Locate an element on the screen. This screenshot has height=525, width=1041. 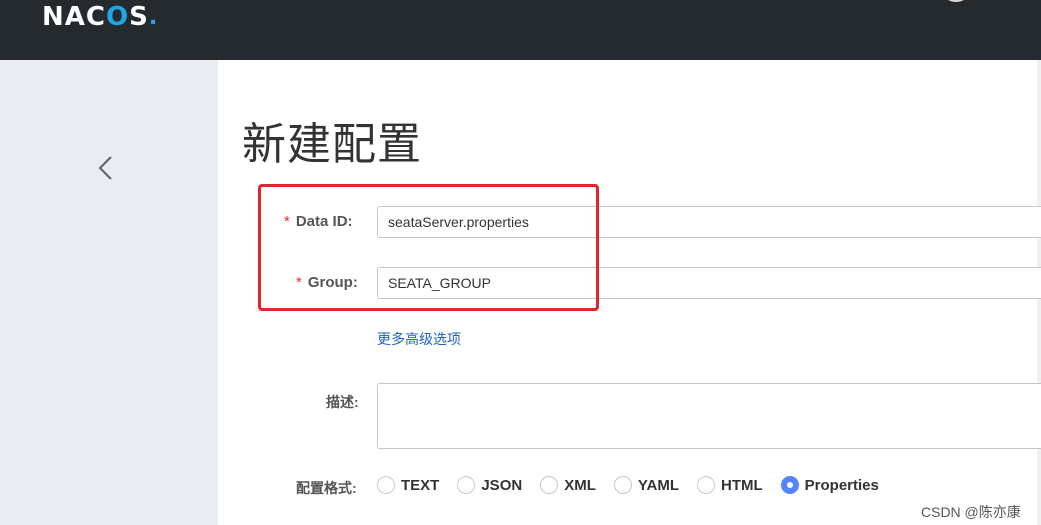
radio-label: HTML is located at coordinates (742, 485).